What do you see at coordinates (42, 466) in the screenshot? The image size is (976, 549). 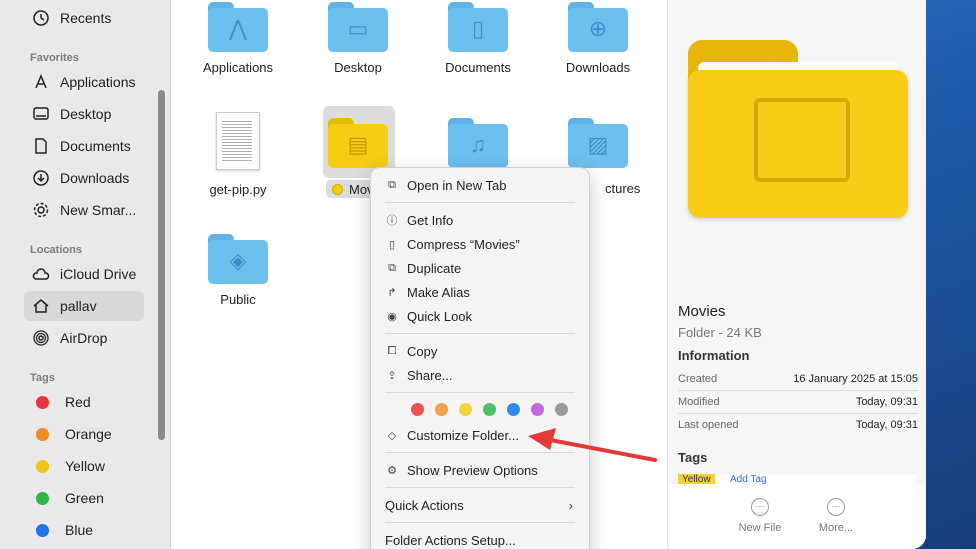 I see `yellow-tag-dot-icon` at bounding box center [42, 466].